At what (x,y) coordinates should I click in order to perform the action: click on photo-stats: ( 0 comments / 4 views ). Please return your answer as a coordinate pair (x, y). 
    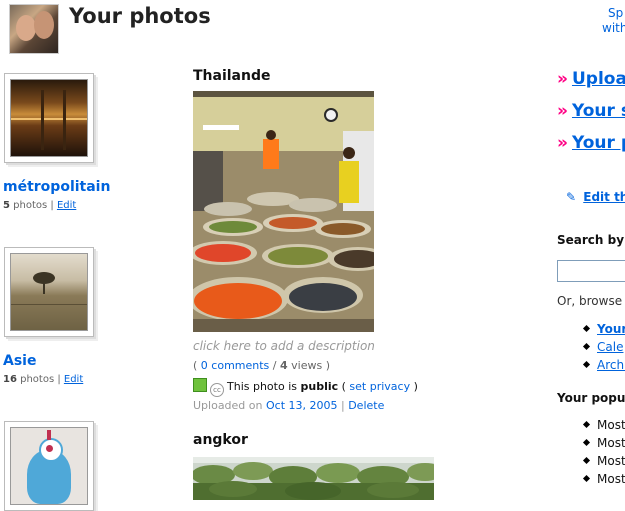
    Looking at the image, I should click on (262, 365).